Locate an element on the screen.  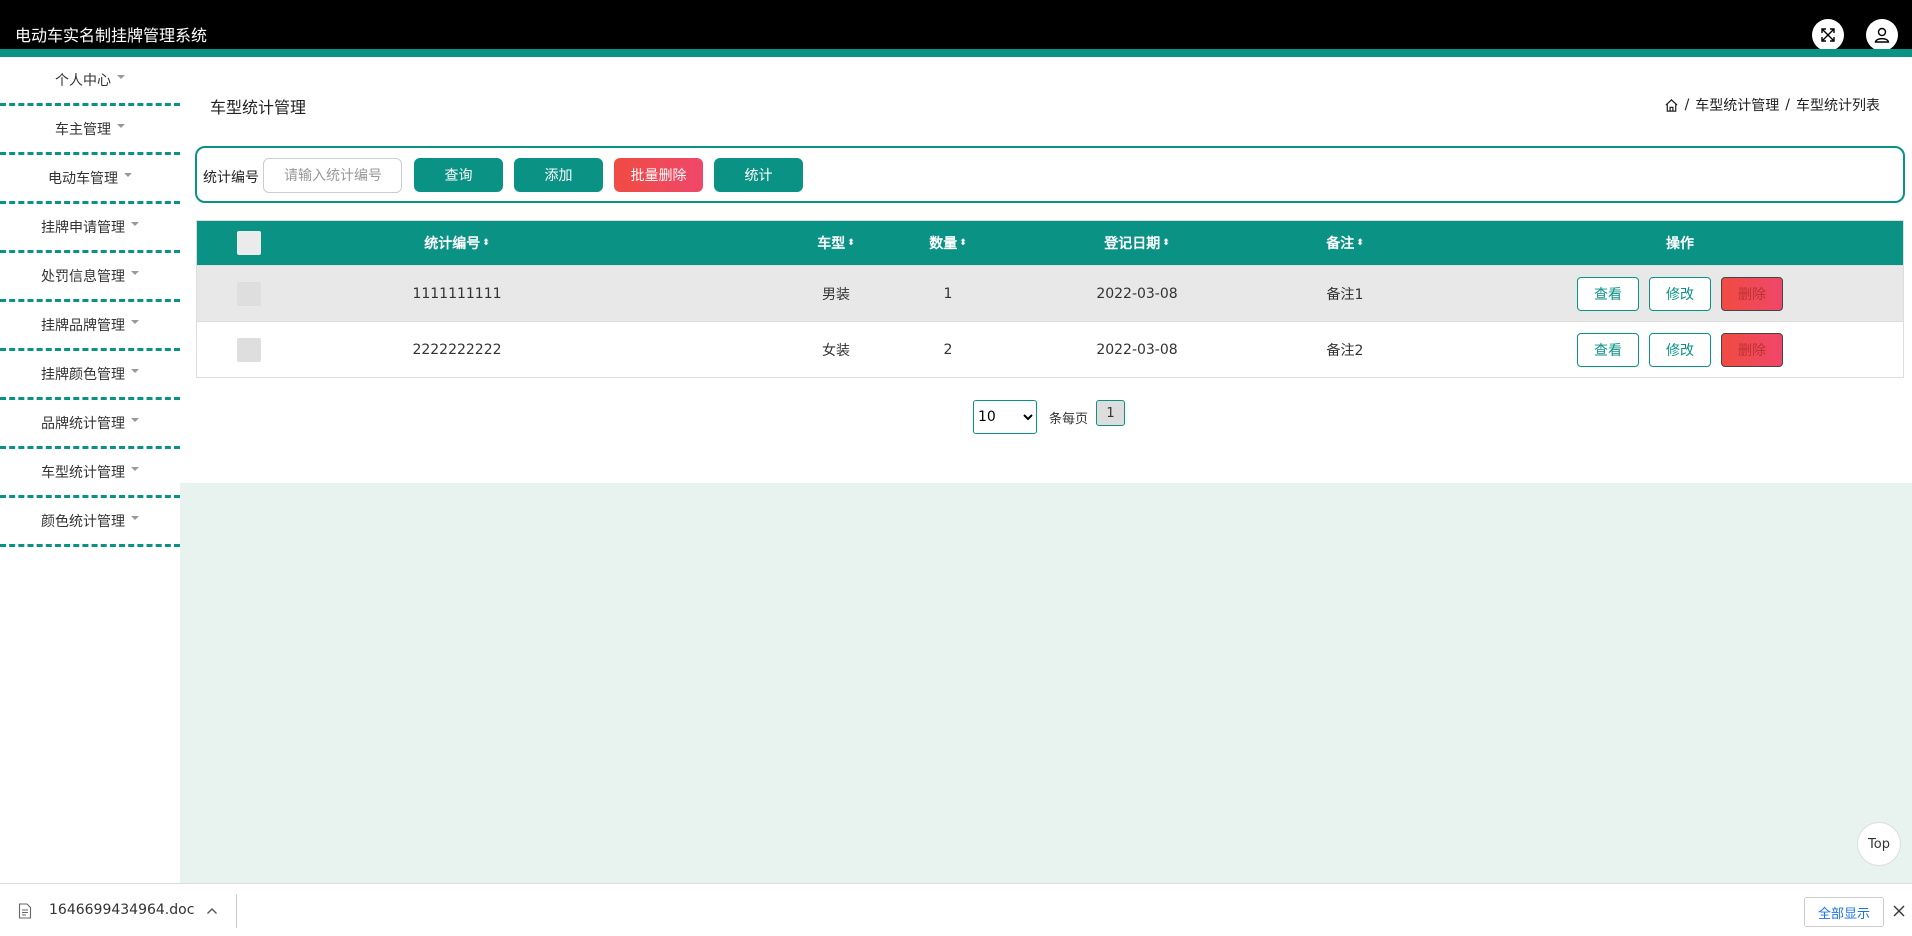
table-row: 2222222222 女装 2 2022-03-08 备注2 查看 修改 删除 is located at coordinates (1050, 349).